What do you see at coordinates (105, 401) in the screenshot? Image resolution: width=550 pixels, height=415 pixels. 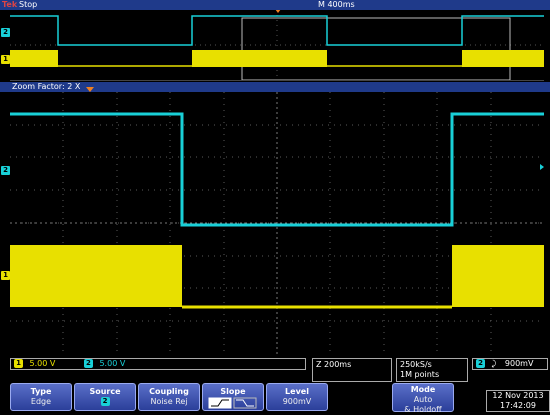 I see `source-value: 2` at bounding box center [105, 401].